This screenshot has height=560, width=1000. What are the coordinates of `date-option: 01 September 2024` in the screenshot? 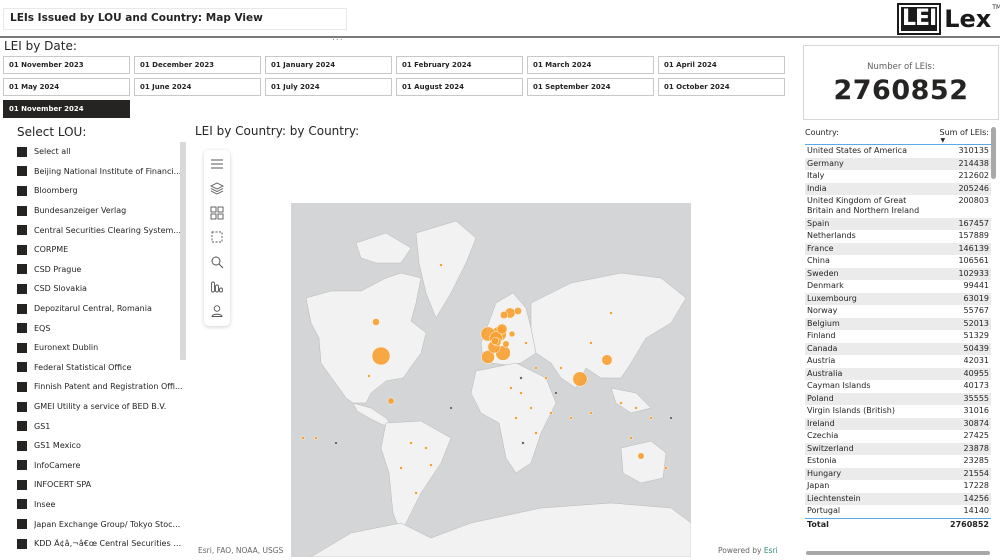 It's located at (590, 87).